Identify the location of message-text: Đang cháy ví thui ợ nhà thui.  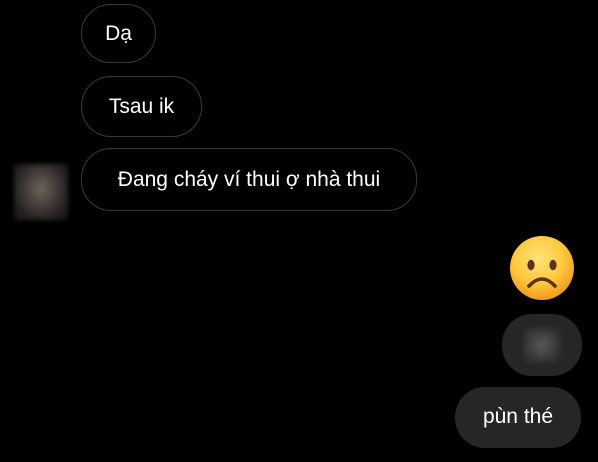
(249, 179).